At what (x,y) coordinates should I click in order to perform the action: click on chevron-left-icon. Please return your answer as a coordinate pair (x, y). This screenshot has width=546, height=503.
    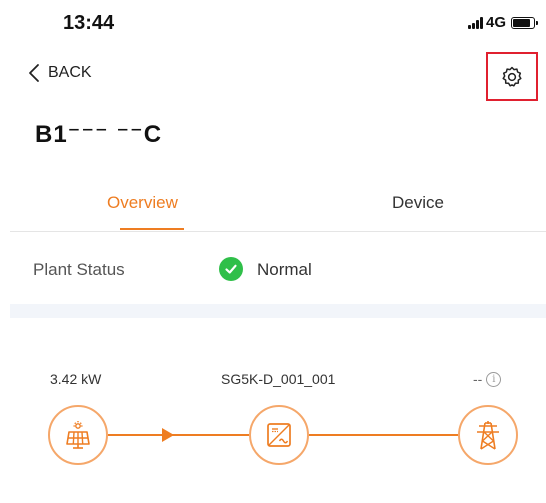
    Looking at the image, I should click on (34, 73).